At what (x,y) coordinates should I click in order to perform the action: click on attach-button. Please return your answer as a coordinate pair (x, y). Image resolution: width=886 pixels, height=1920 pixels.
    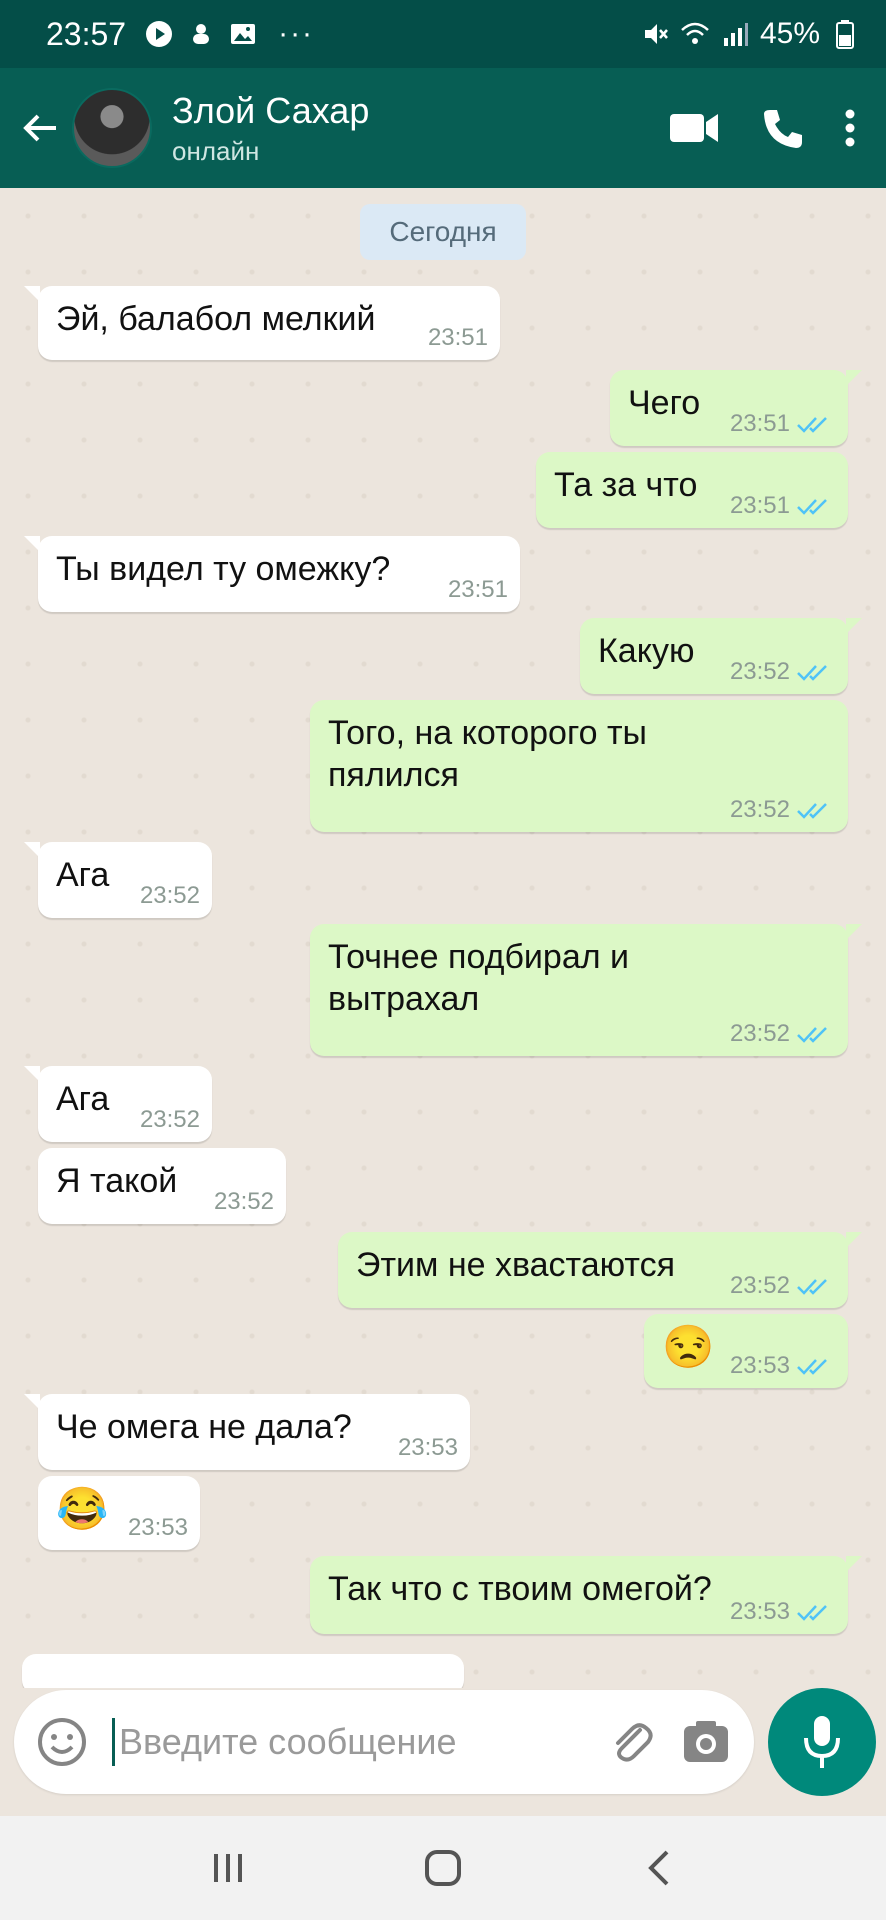
    Looking at the image, I should click on (632, 1742).